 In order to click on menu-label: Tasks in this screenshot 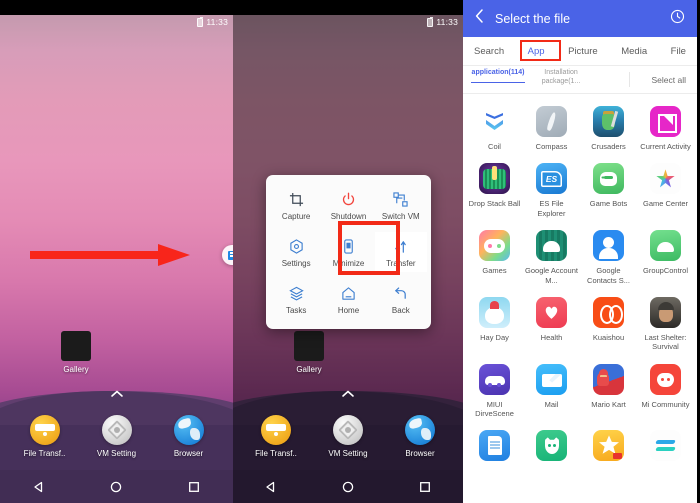, I will do `click(296, 310)`.